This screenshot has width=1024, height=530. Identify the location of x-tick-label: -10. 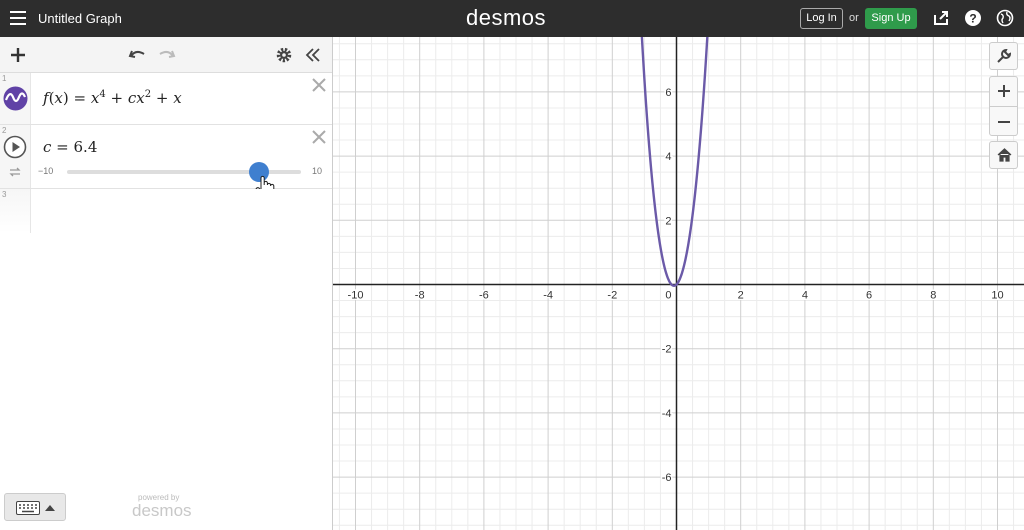
(356, 296).